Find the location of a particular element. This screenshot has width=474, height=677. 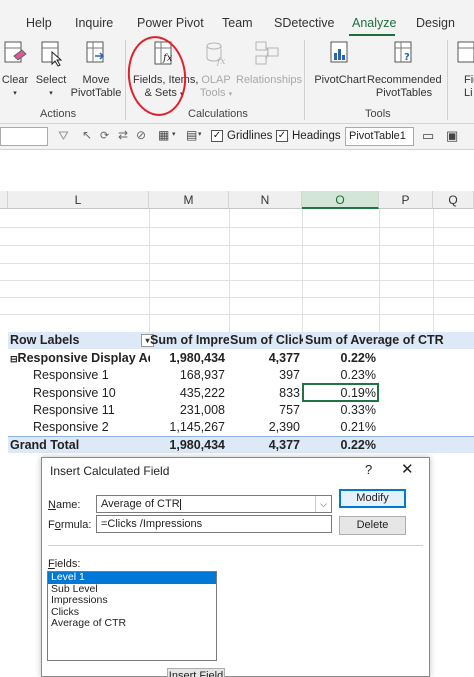

column-header-m: M is located at coordinates (189, 200).